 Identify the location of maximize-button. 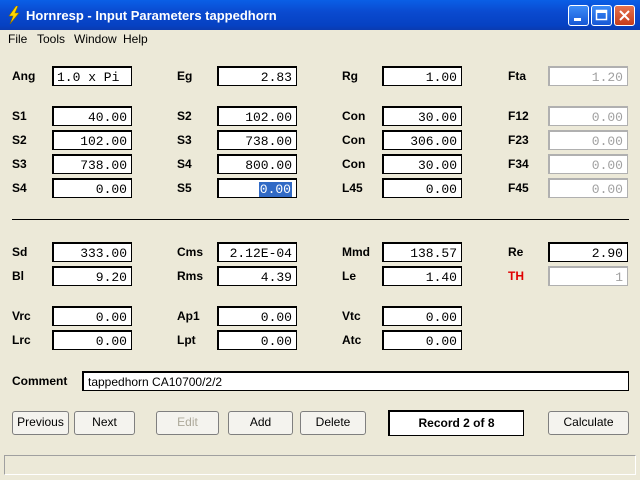
(601, 15).